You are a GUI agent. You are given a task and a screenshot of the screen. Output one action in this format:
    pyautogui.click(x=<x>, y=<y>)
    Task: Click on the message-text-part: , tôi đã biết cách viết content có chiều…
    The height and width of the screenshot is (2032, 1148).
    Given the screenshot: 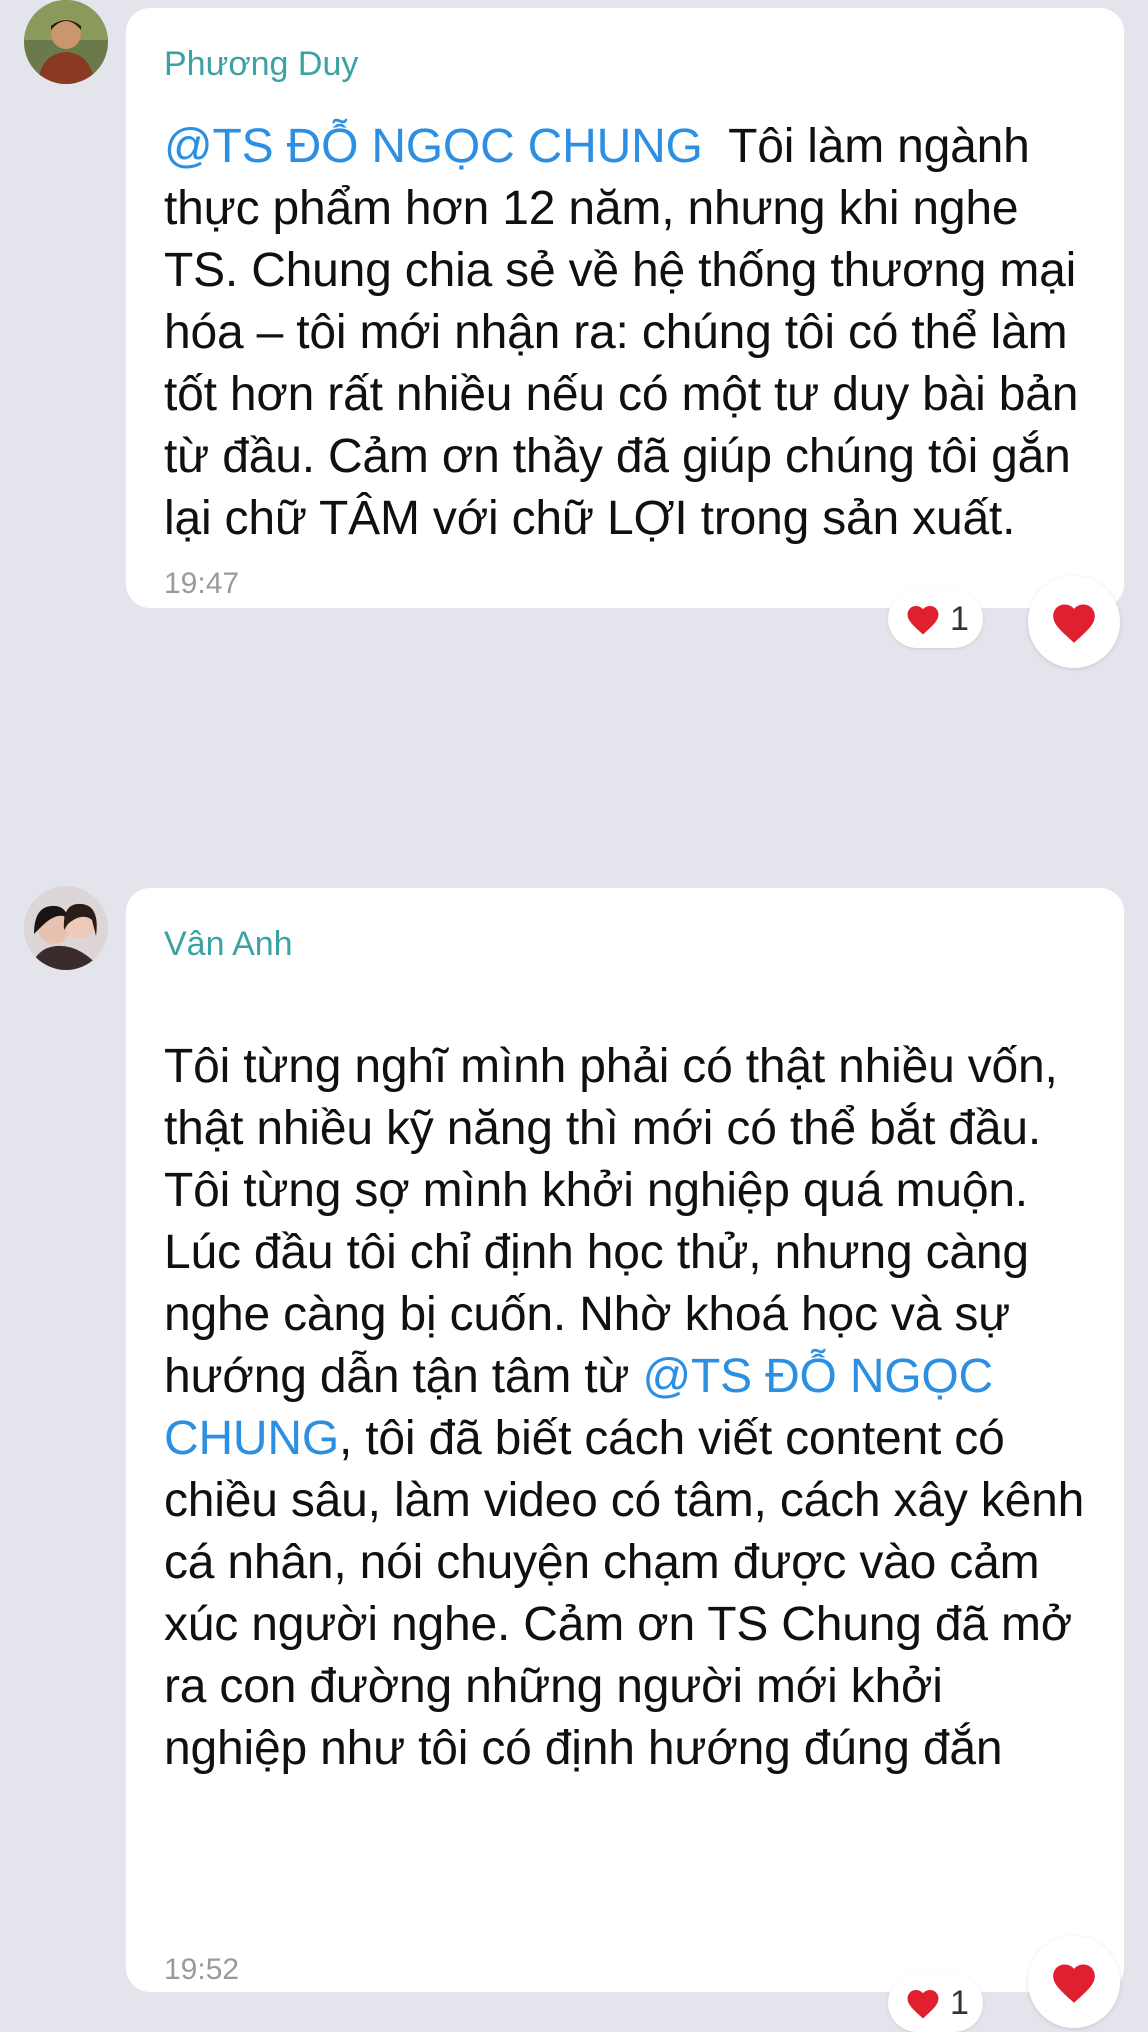 What is the action you would take?
    pyautogui.click(x=624, y=1593)
    